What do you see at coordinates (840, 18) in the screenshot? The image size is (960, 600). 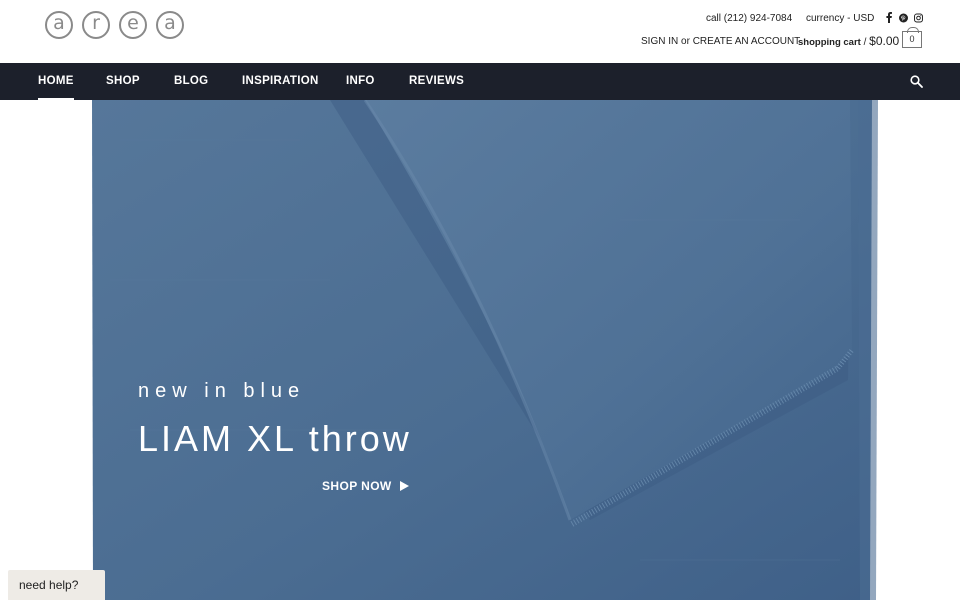 I see `currency-selector: currency - USD` at bounding box center [840, 18].